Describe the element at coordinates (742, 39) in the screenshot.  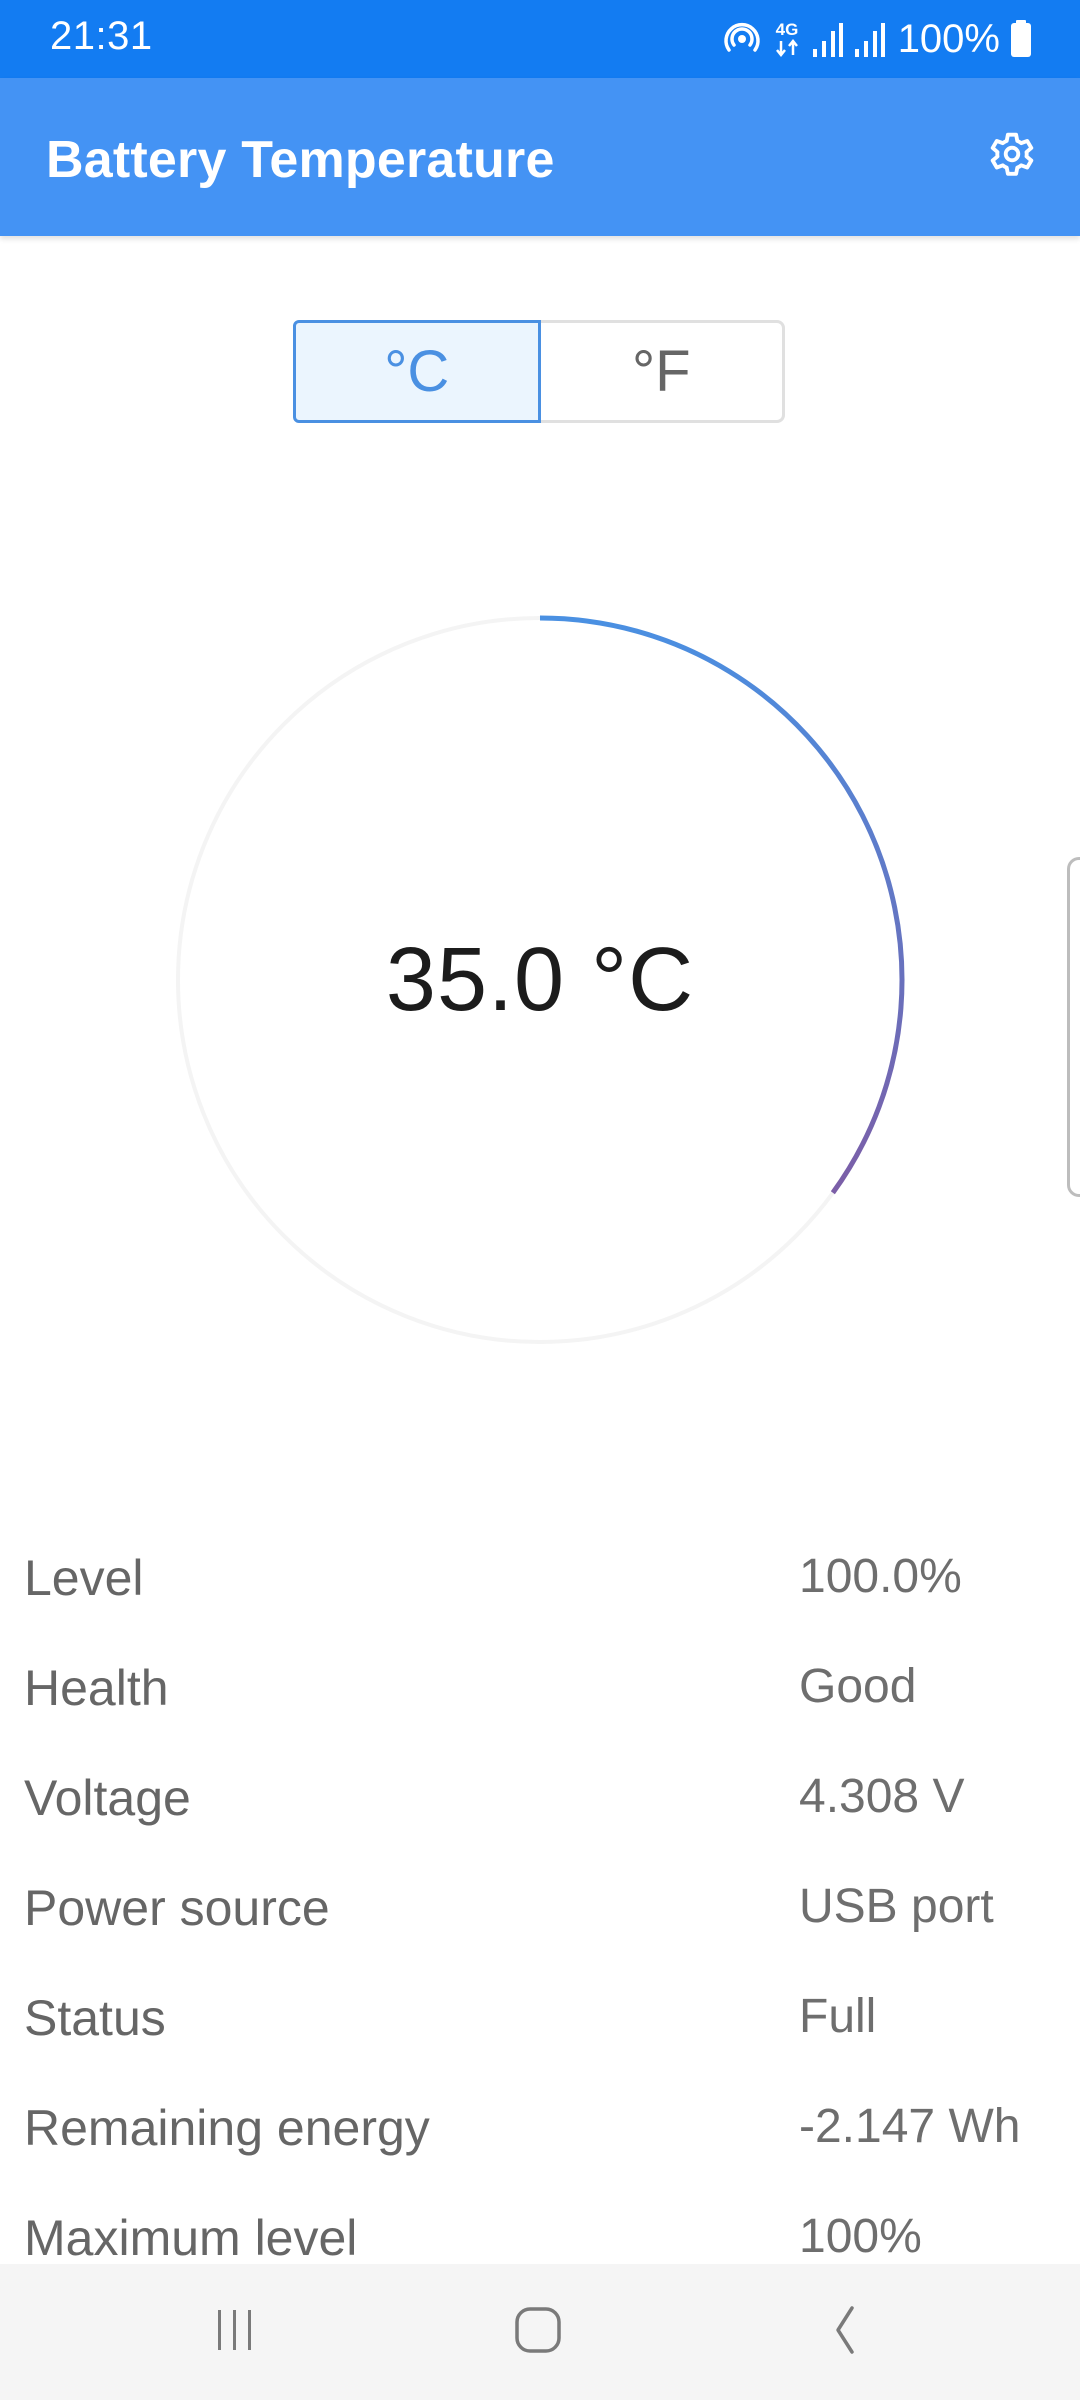
I see `hotspot-icon` at that location.